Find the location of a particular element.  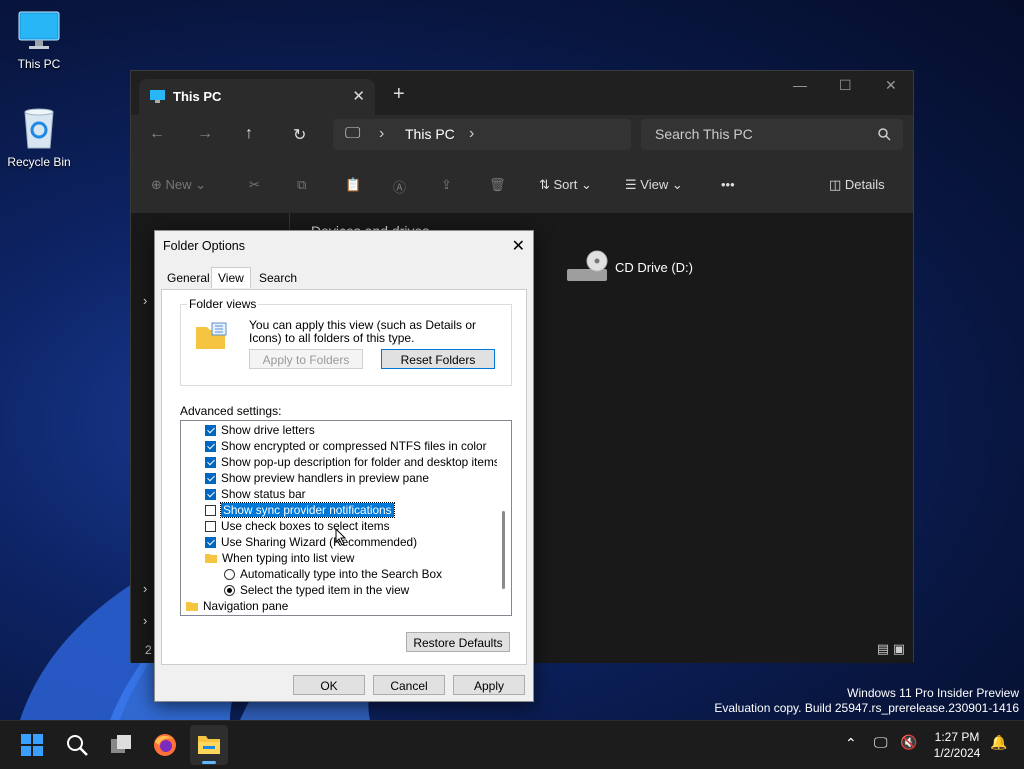

setting-label: Select the typed item in the view is located at coordinates (325, 590).